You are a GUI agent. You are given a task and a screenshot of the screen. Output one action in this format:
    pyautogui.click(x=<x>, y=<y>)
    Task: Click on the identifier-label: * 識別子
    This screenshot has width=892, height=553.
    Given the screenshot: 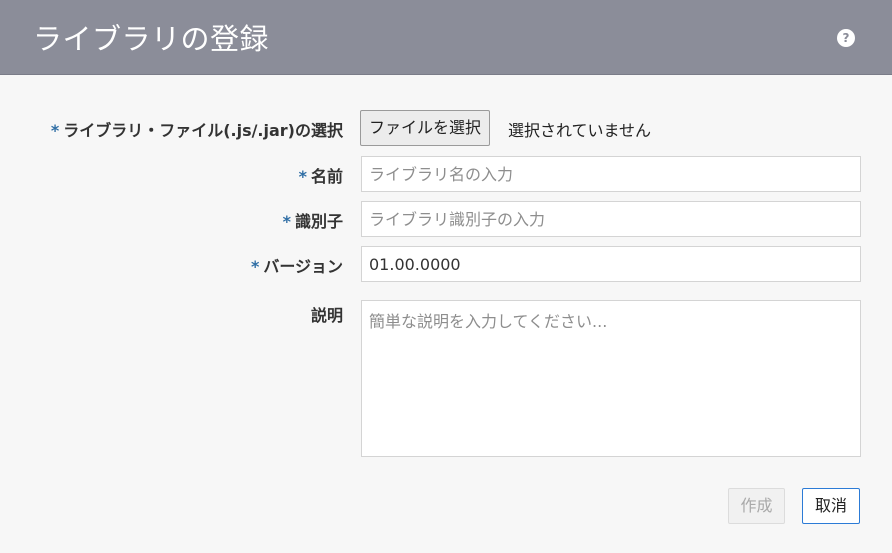 What is the action you would take?
    pyautogui.click(x=313, y=220)
    